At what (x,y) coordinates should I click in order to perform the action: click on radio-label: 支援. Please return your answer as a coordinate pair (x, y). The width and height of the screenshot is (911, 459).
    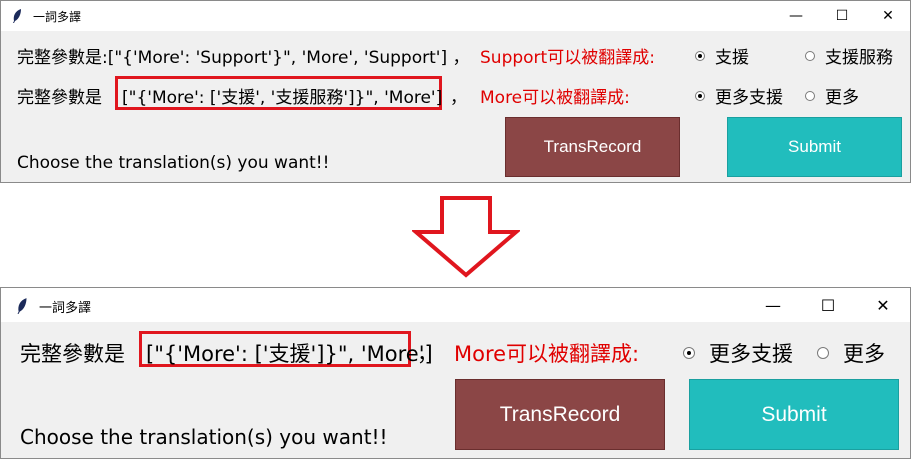
    Looking at the image, I should click on (732, 58).